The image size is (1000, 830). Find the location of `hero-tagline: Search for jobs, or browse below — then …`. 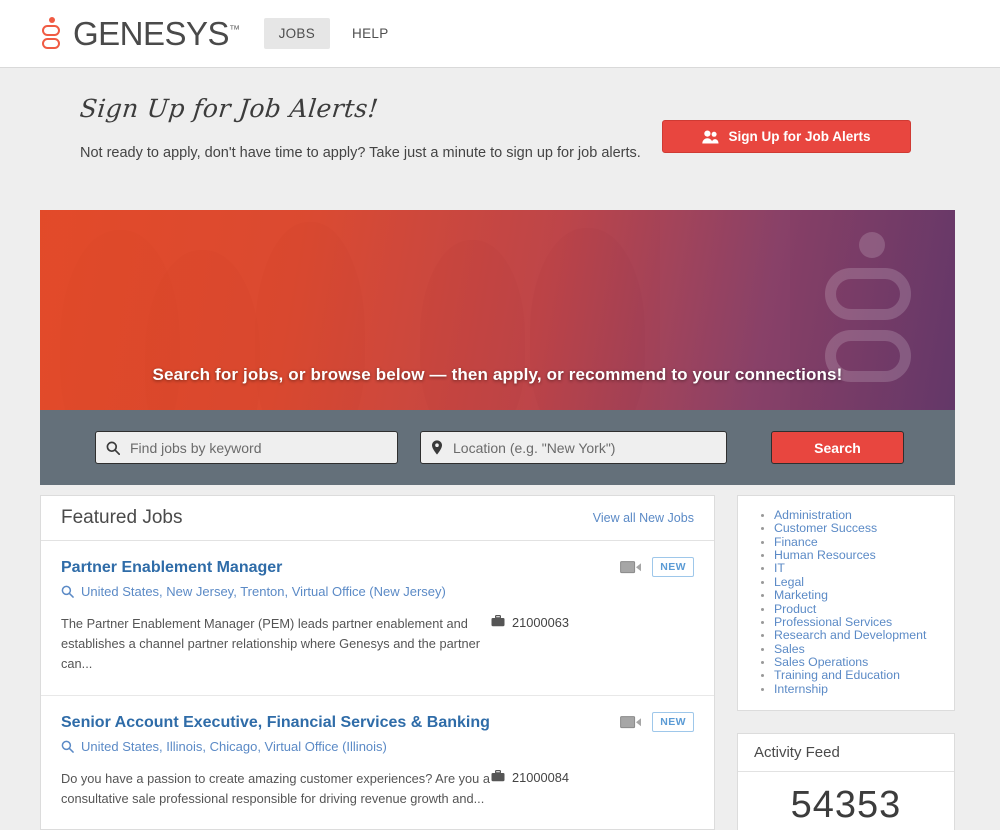

hero-tagline: Search for jobs, or browse below — then … is located at coordinates (497, 374).